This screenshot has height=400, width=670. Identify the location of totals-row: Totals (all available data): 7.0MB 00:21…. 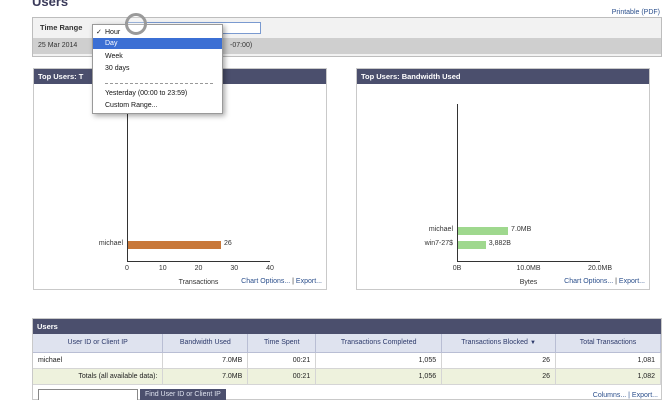
(347, 376).